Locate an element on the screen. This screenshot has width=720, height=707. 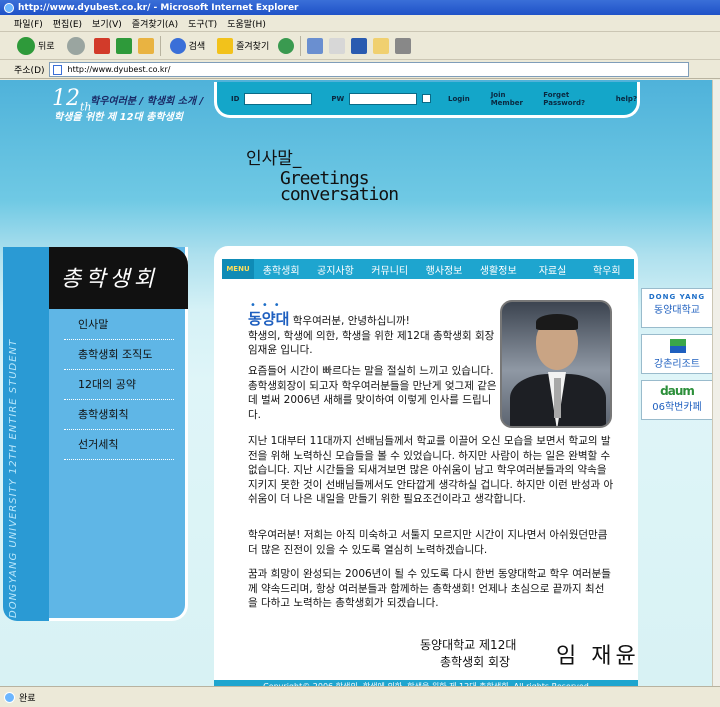
banner-2-label: 강촌리조트 is located at coordinates (677, 364).